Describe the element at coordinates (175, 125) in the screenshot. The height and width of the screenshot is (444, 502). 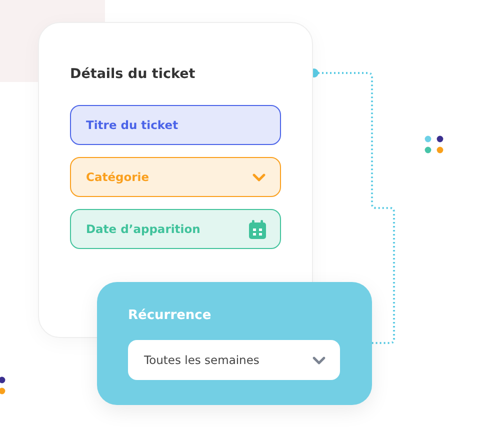
I see `input-field: Titre du ticket` at that location.